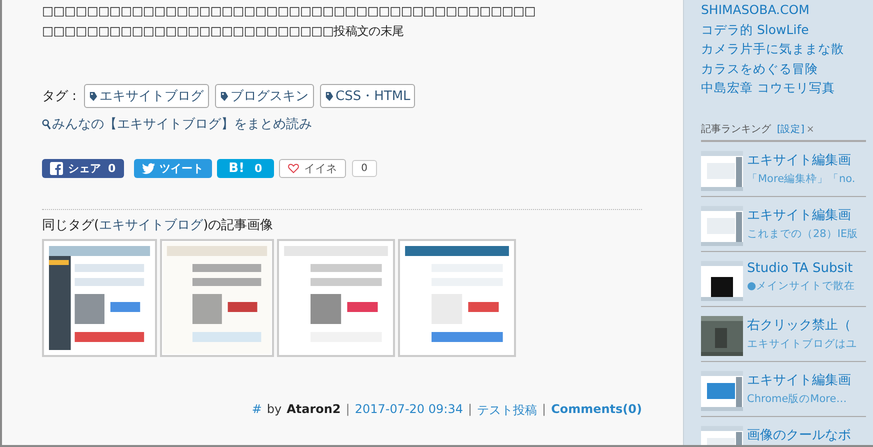 This screenshot has width=873, height=447. I want to click on blog-link: コデラ的 SlowLife, so click(783, 29).